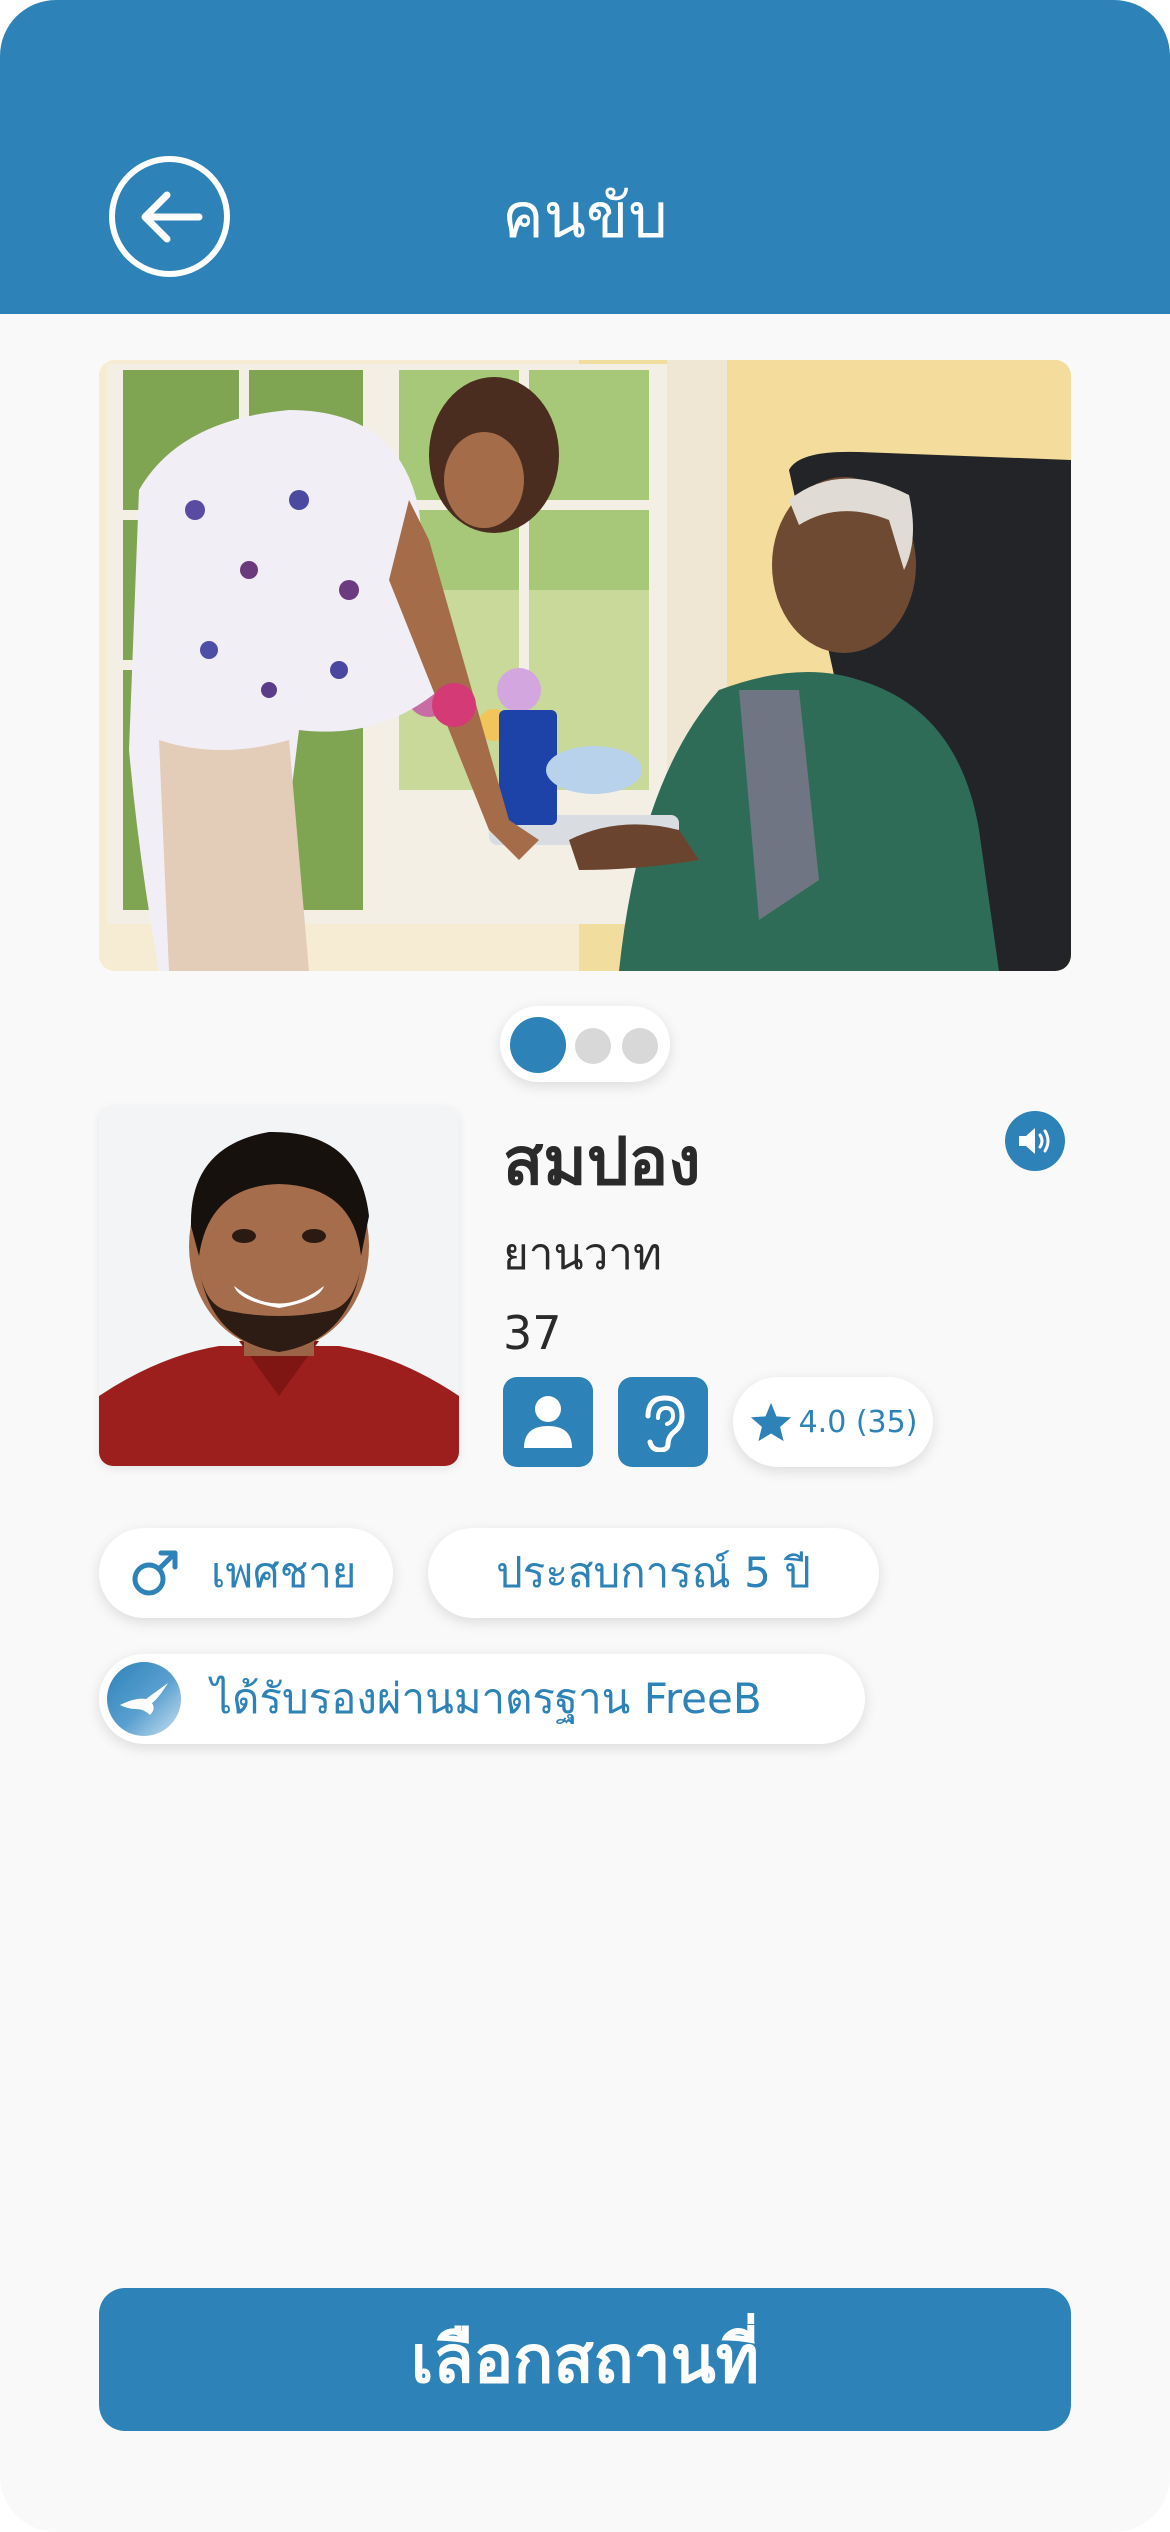  Describe the element at coordinates (585, 2359) in the screenshot. I see `select-location-button: เลือกสถานที่` at that location.